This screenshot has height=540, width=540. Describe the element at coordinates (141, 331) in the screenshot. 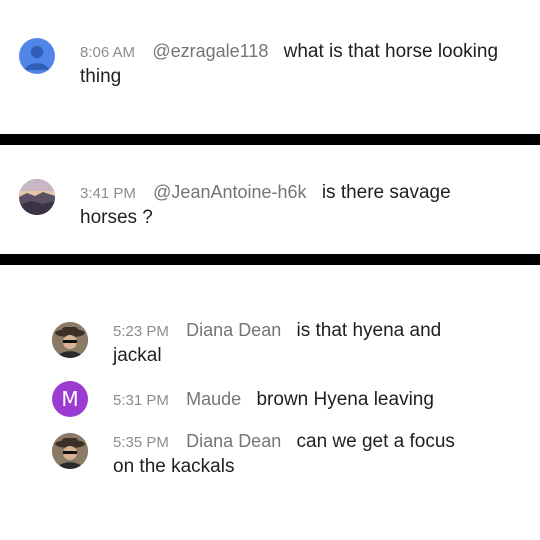

I see `timestamp: 5:23 PM` at that location.